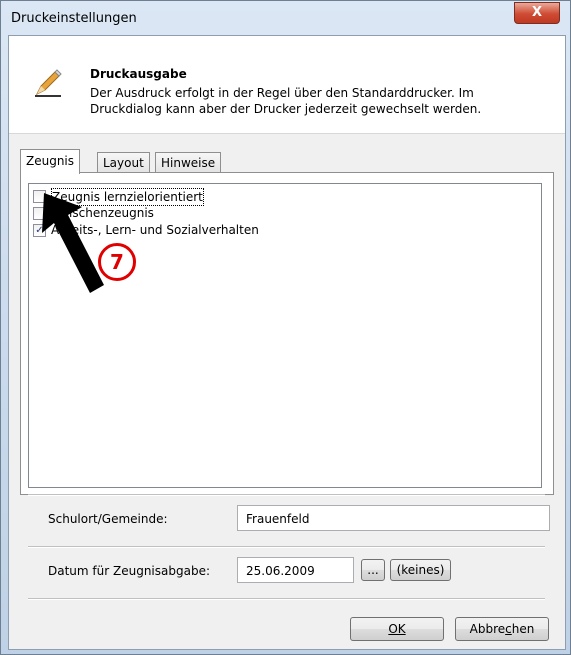  I want to click on tab-hinweise: Hinweise, so click(188, 162).